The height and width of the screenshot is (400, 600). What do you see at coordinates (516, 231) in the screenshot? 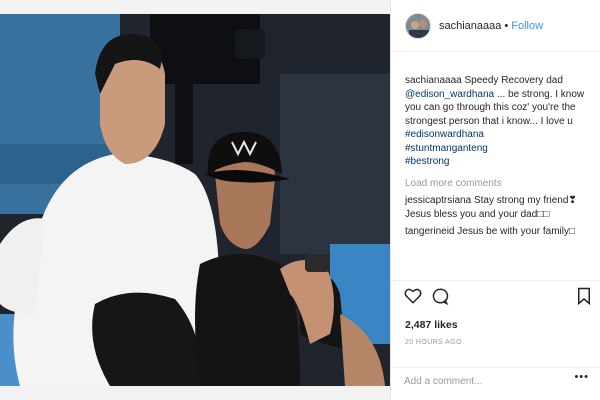
I see `comment-text: Jesus be with your family□` at bounding box center [516, 231].